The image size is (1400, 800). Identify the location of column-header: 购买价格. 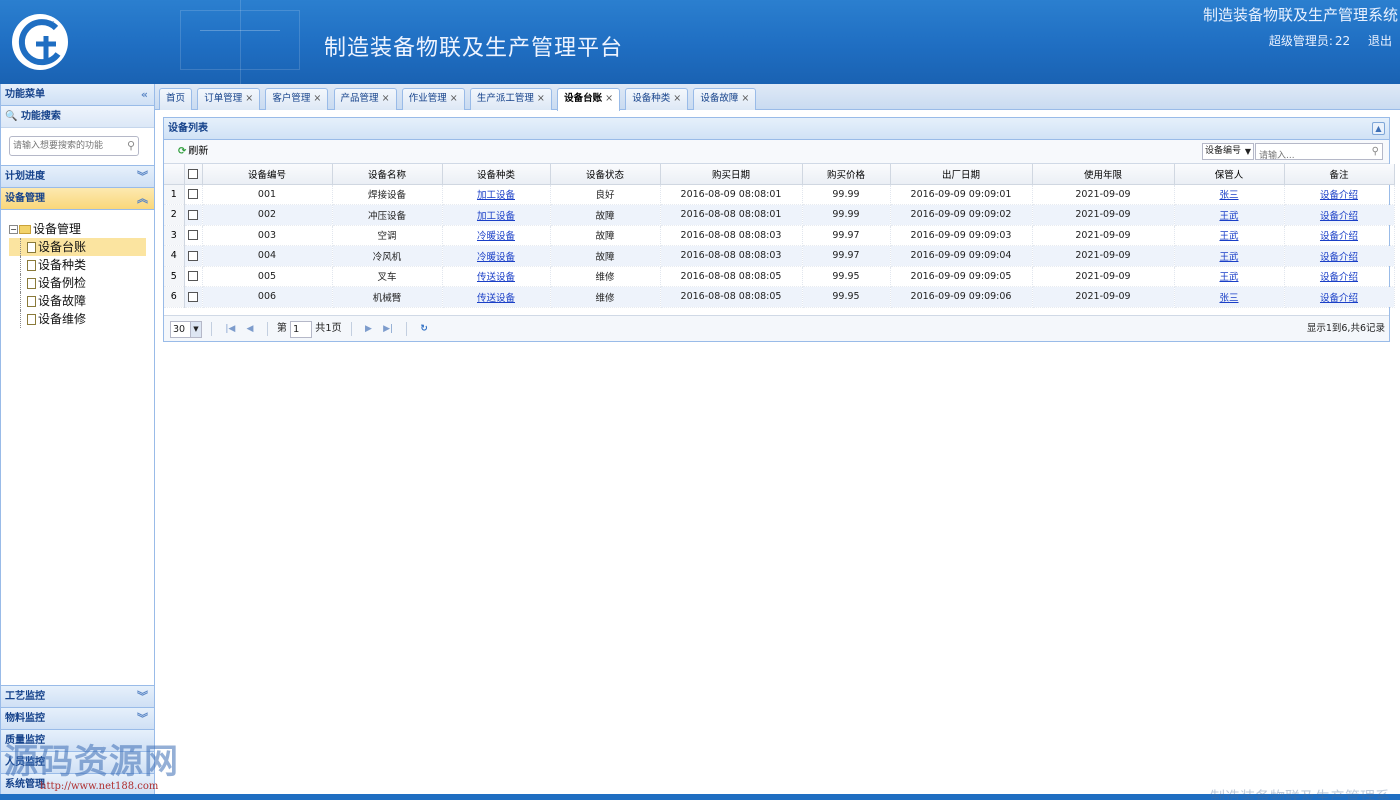
(846, 174).